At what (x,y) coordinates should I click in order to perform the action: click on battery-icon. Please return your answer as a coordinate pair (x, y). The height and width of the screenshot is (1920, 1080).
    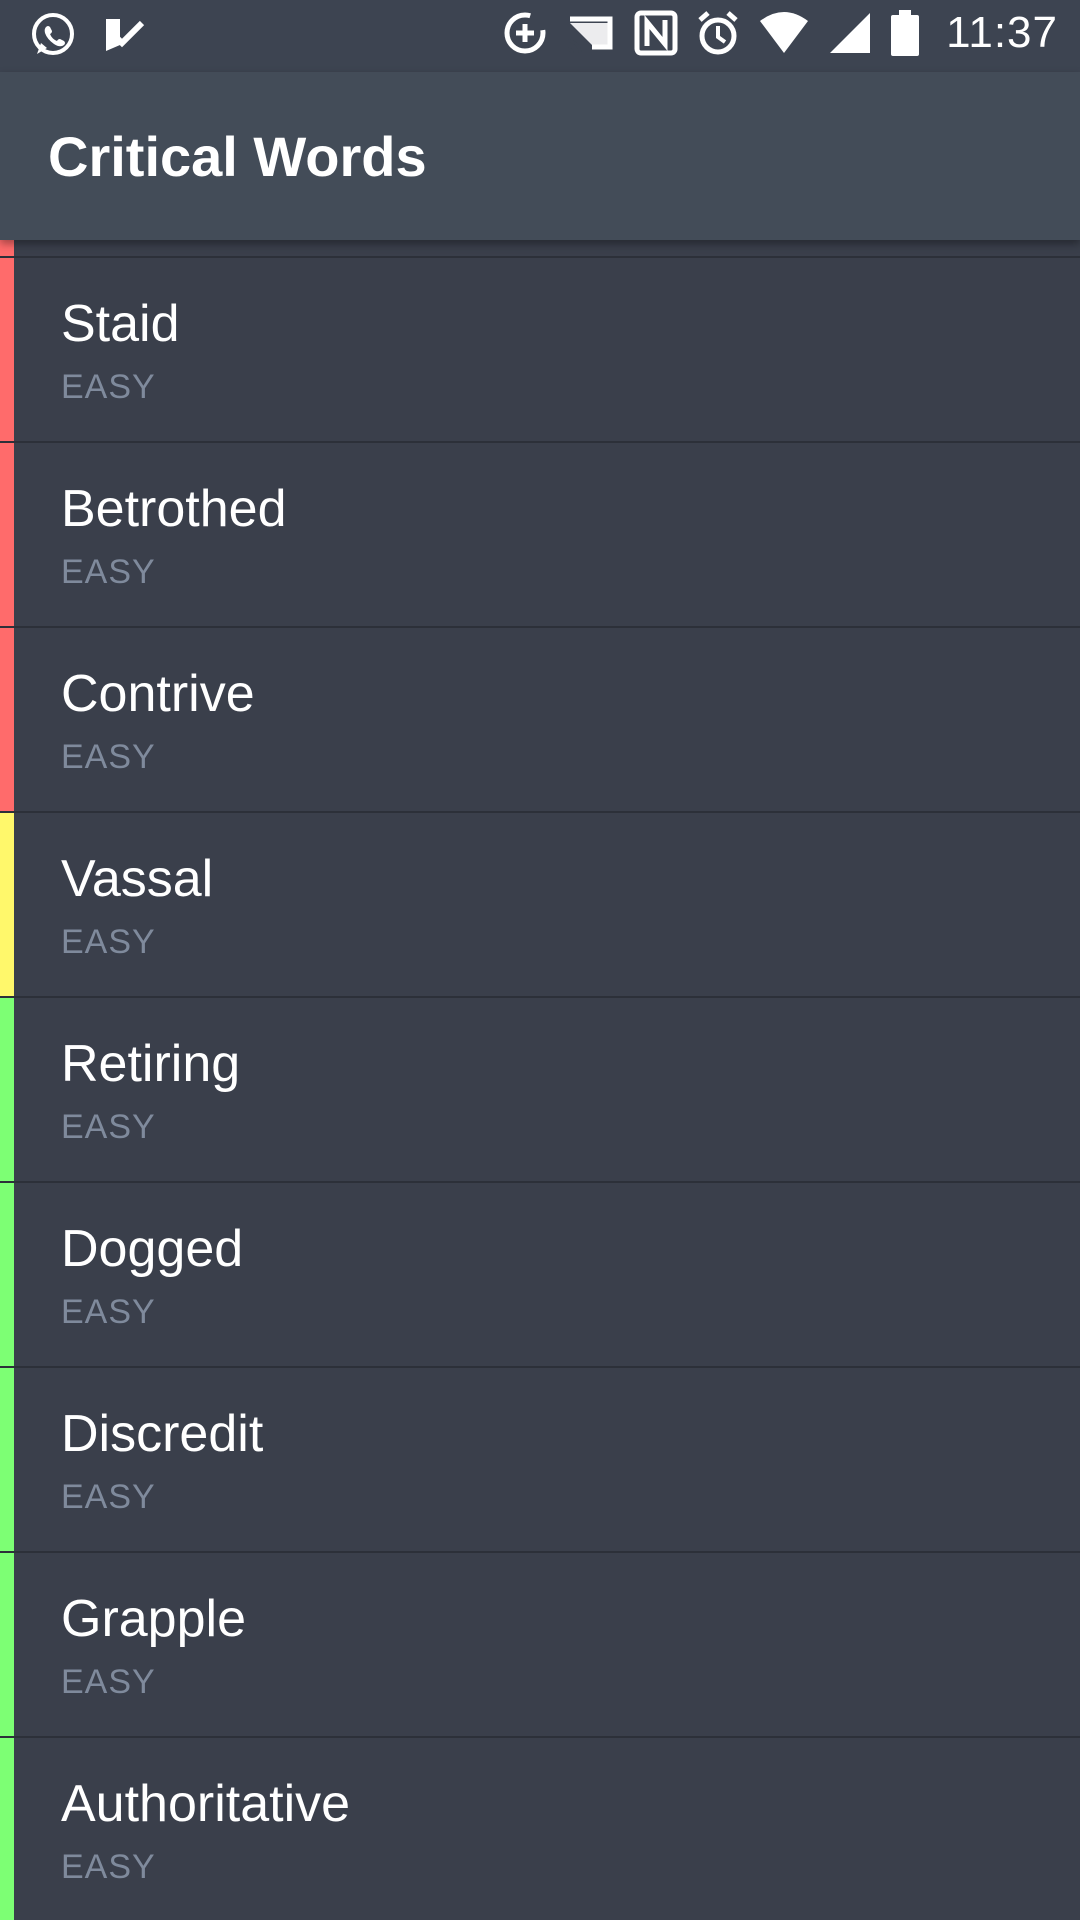
    Looking at the image, I should click on (905, 33).